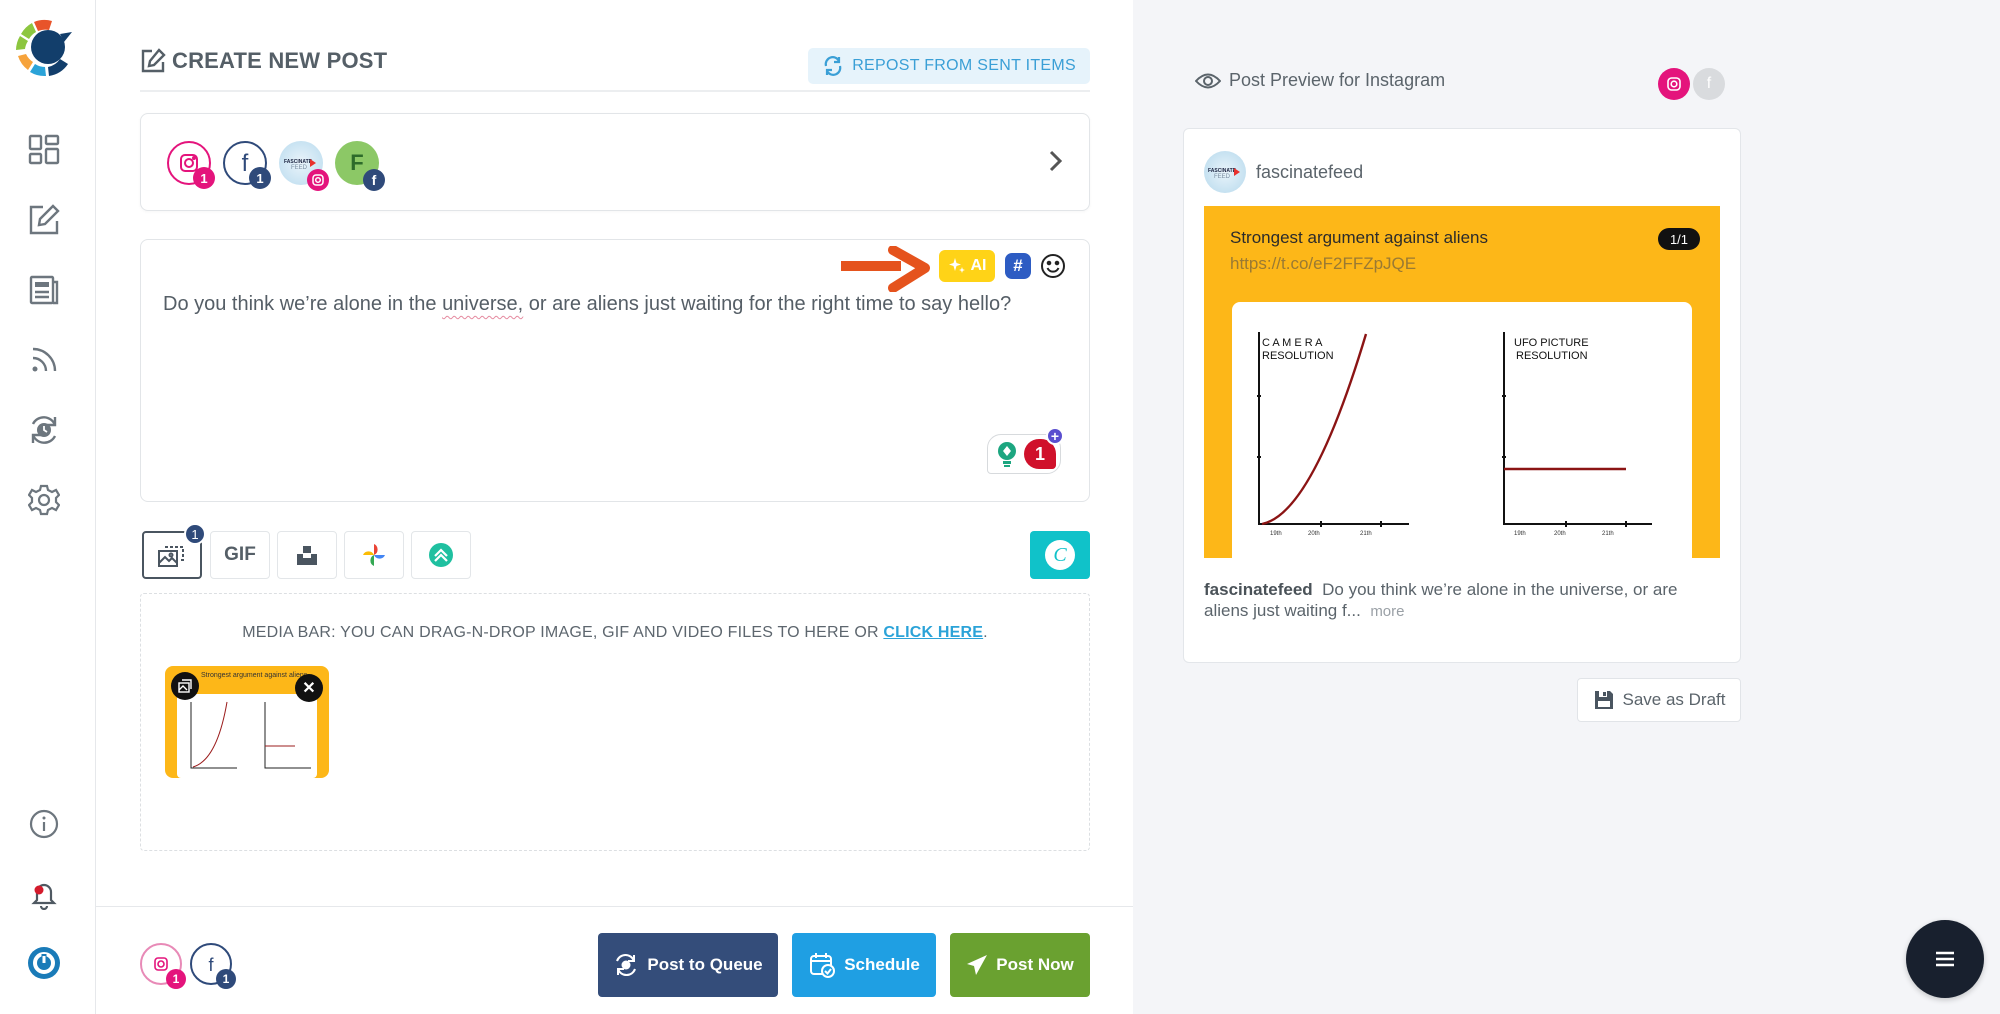 The image size is (2000, 1014). What do you see at coordinates (44, 48) in the screenshot?
I see `app-logo` at bounding box center [44, 48].